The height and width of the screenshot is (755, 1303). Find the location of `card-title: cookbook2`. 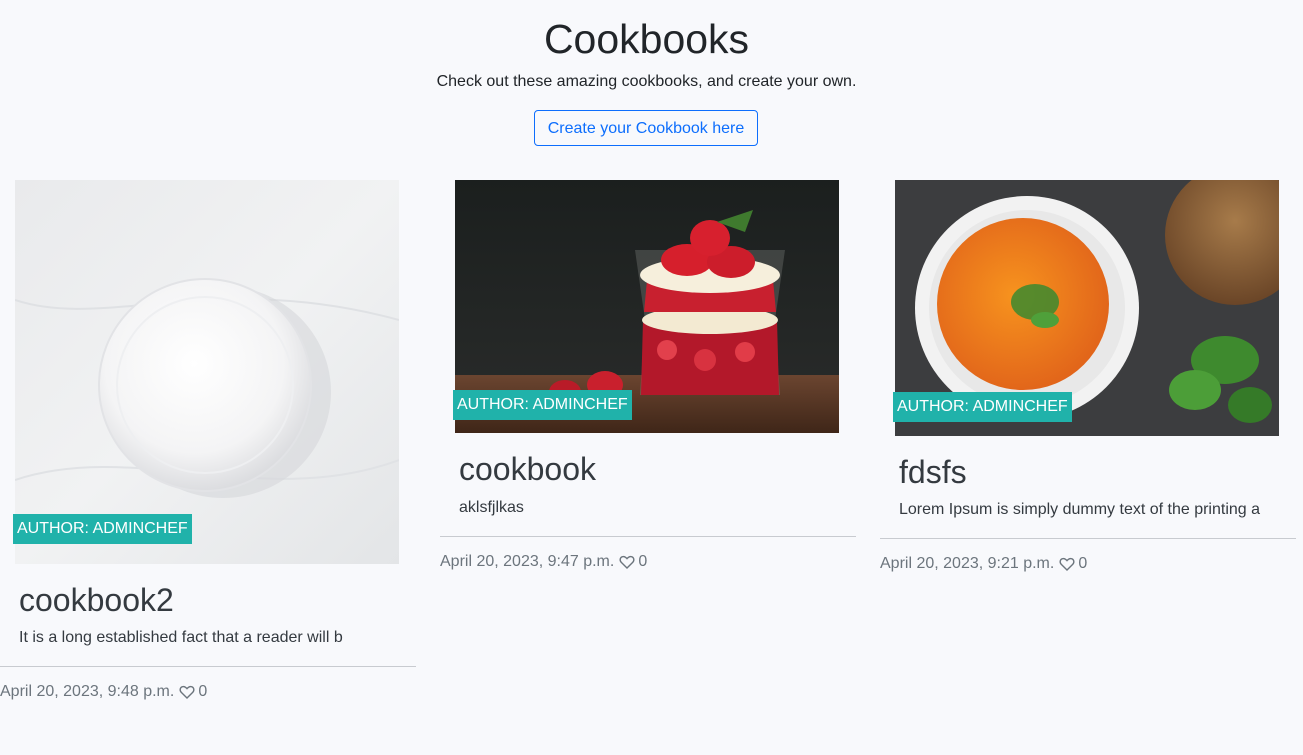

card-title: cookbook2 is located at coordinates (96, 600).